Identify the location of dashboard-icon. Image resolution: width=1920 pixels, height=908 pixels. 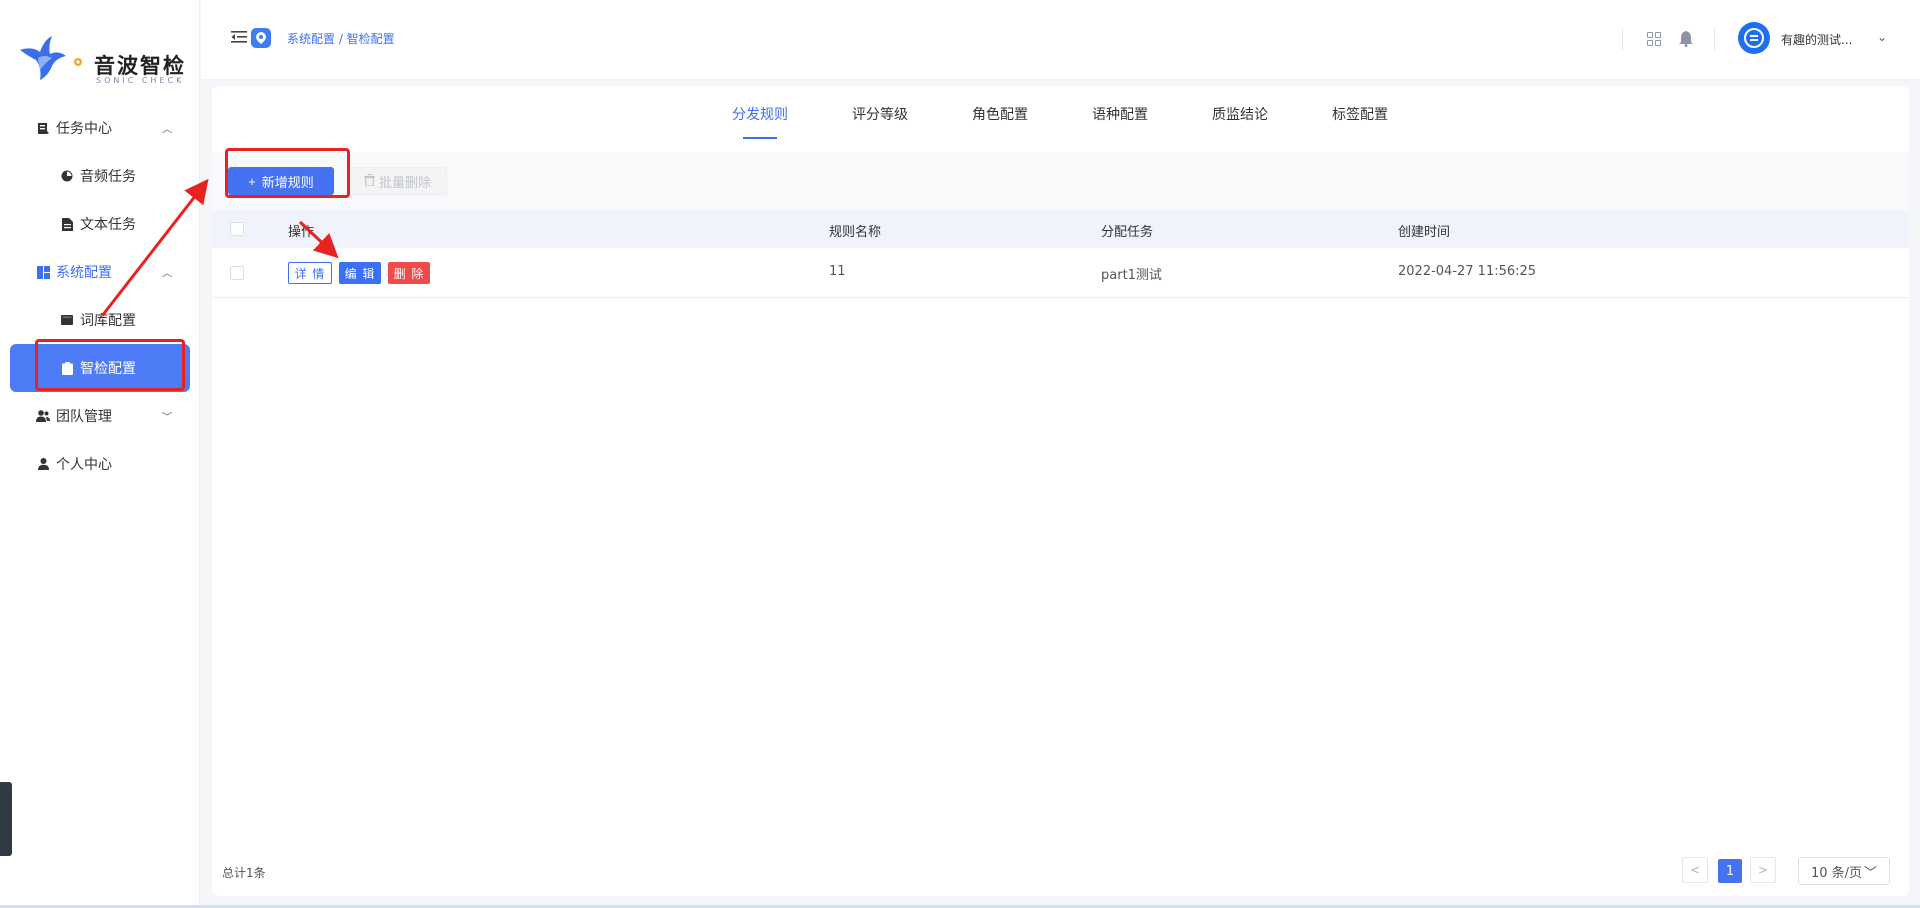
(43, 272).